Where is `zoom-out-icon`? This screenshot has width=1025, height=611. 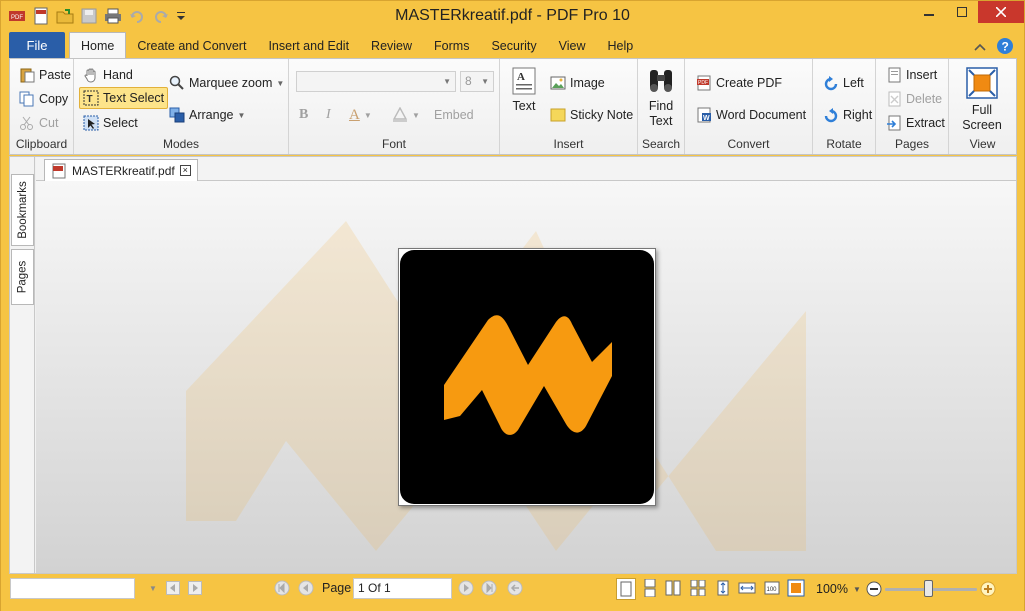
zoom-out-icon is located at coordinates (874, 589).